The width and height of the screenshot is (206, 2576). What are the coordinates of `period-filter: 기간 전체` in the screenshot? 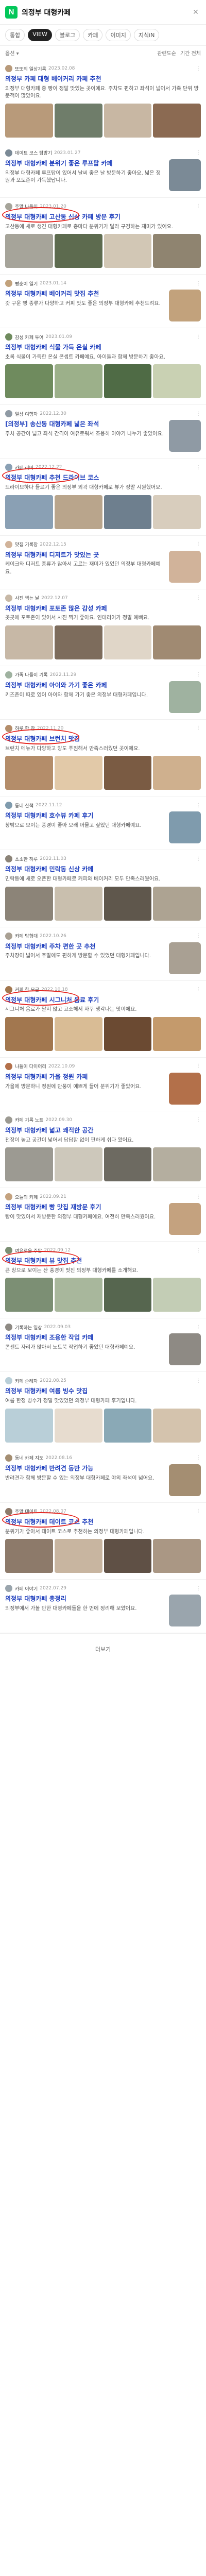 It's located at (190, 53).